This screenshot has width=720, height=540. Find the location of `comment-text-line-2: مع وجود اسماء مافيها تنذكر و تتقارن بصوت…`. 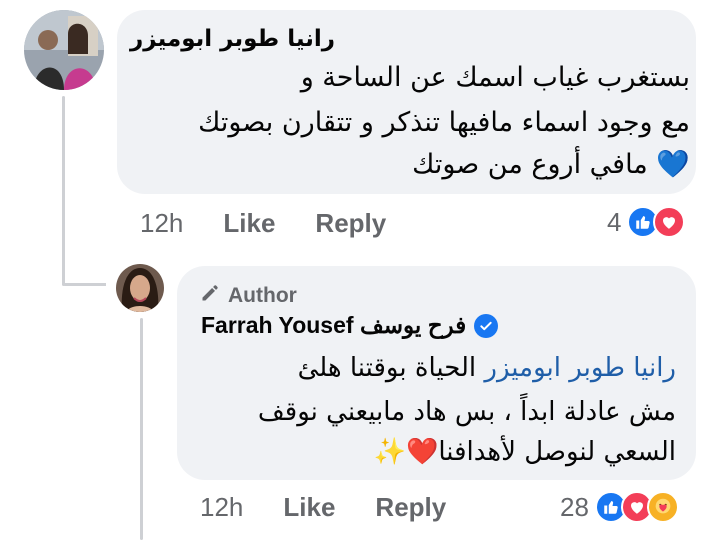

comment-text-line-2: مع وجود اسماء مافيها تنذكر و تتقارن بصوت… is located at coordinates (444, 122).